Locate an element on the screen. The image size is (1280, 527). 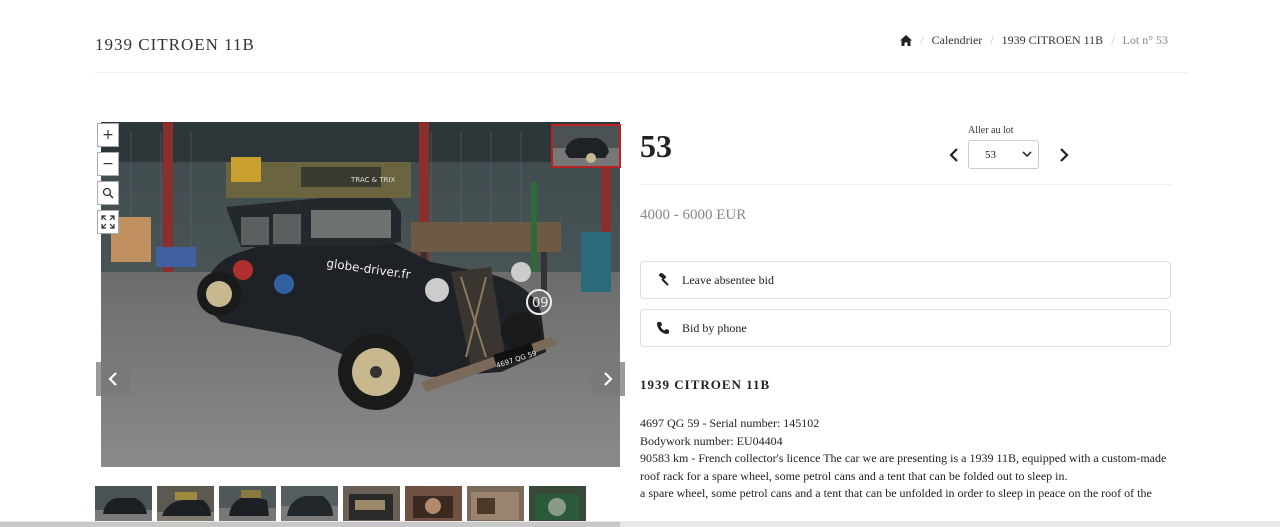
chevron-right-icon is located at coordinates (608, 379).